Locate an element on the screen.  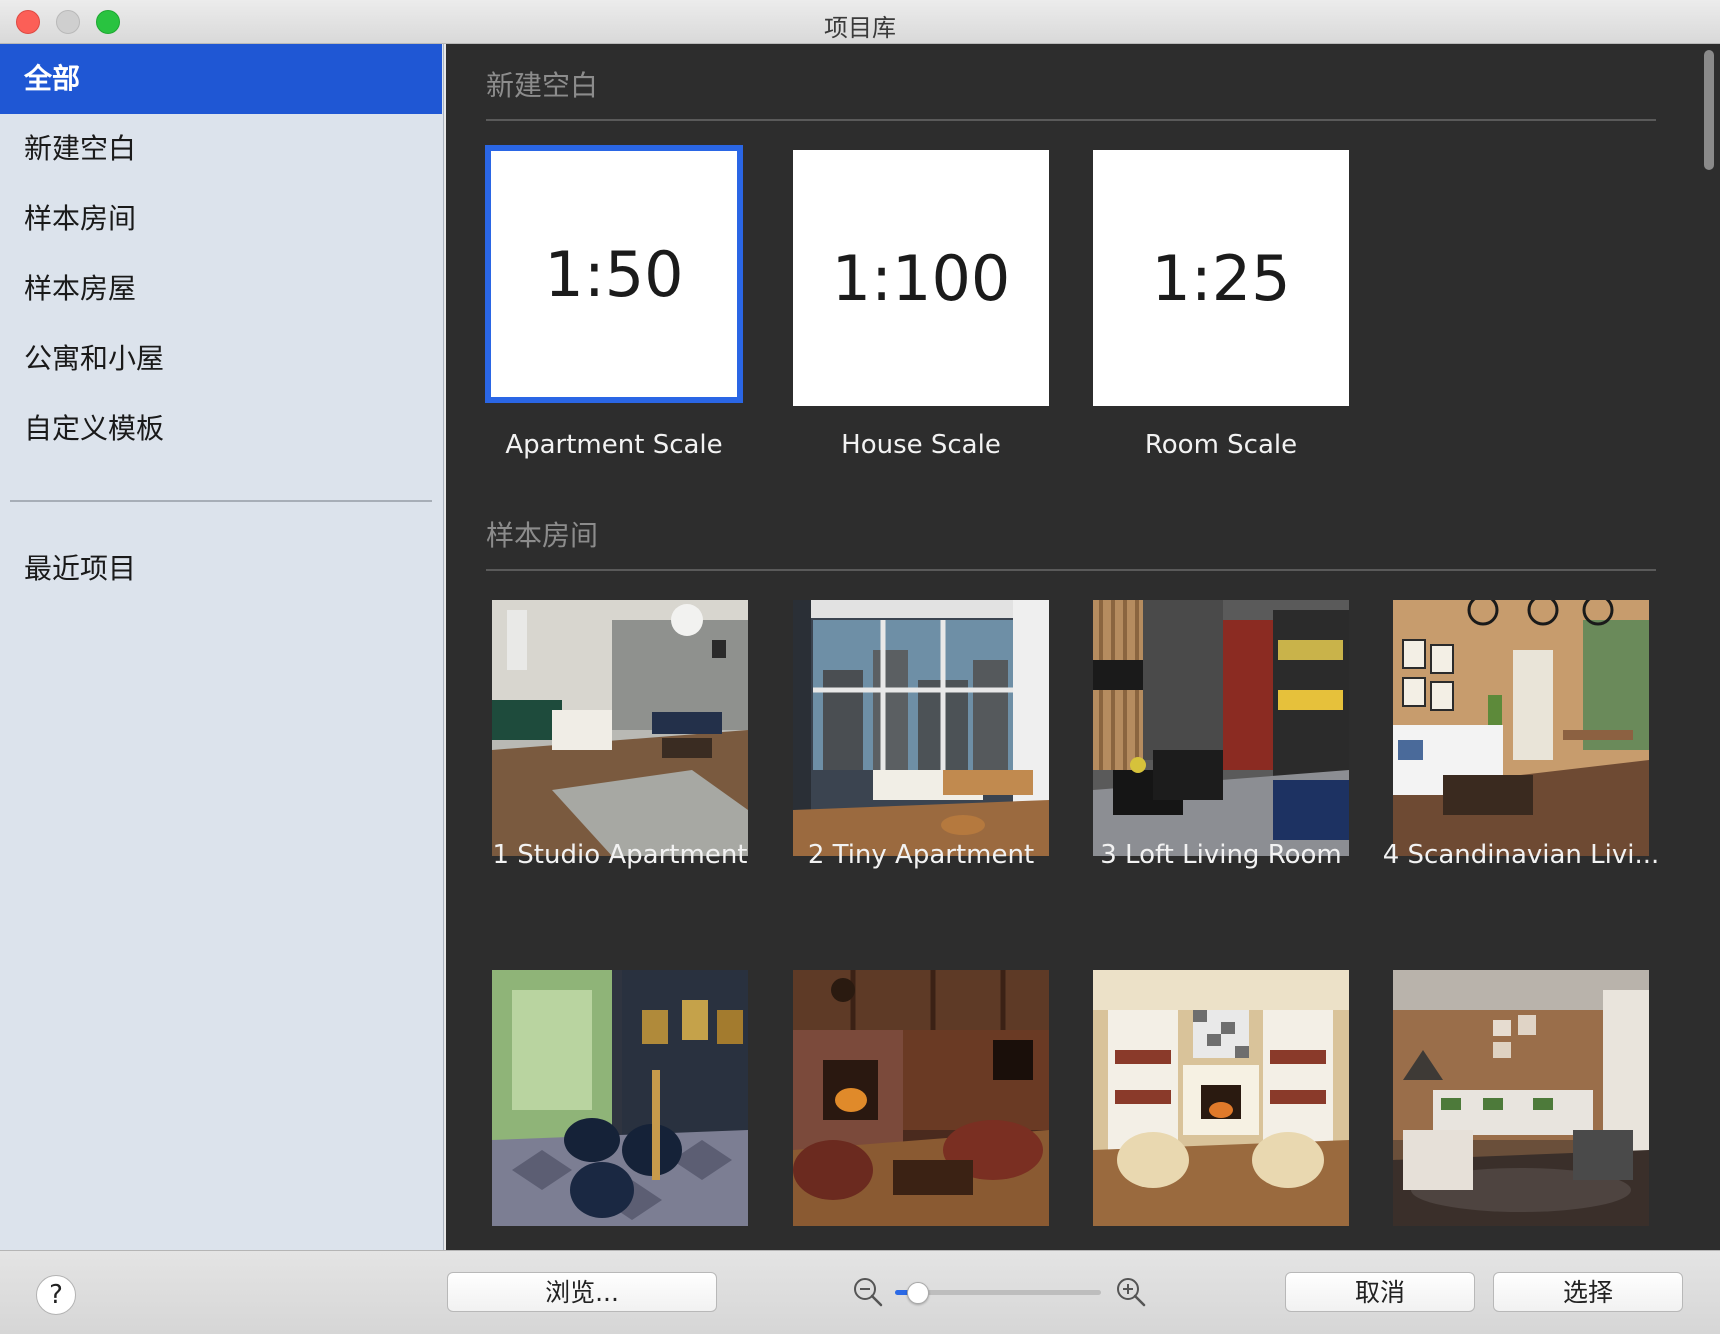
sample-room-thumbnail-loft-living-room is located at coordinates (1221, 728).